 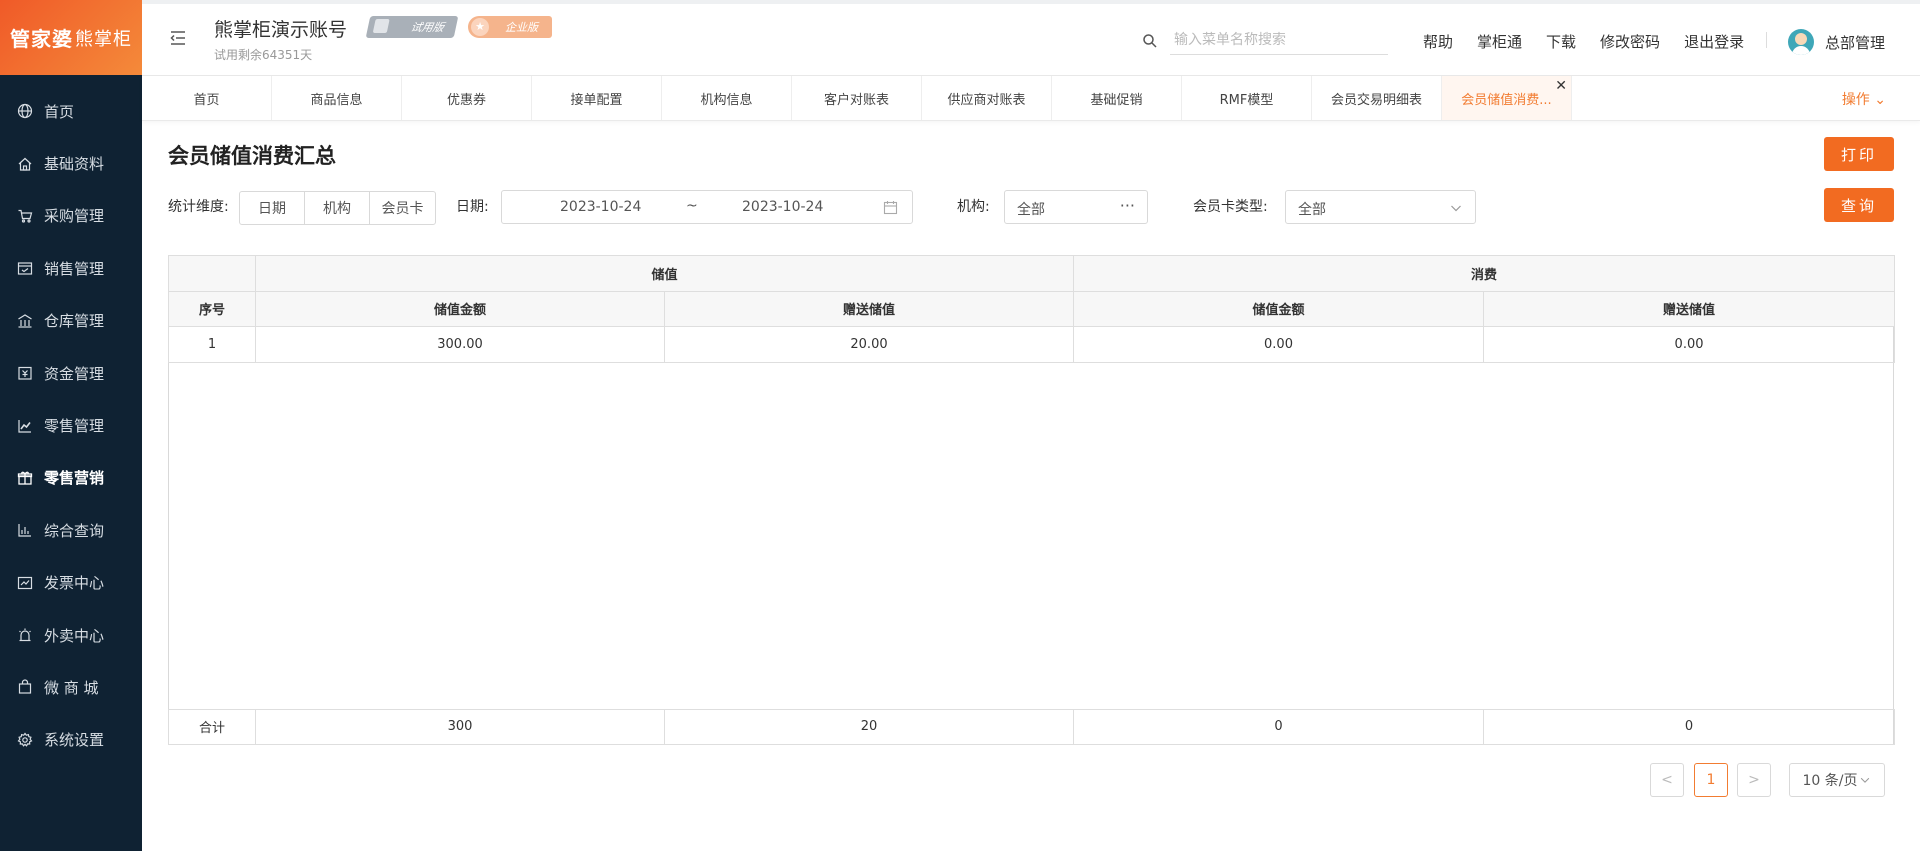 I want to click on sidebar-item-label: 系统设置, so click(x=74, y=740).